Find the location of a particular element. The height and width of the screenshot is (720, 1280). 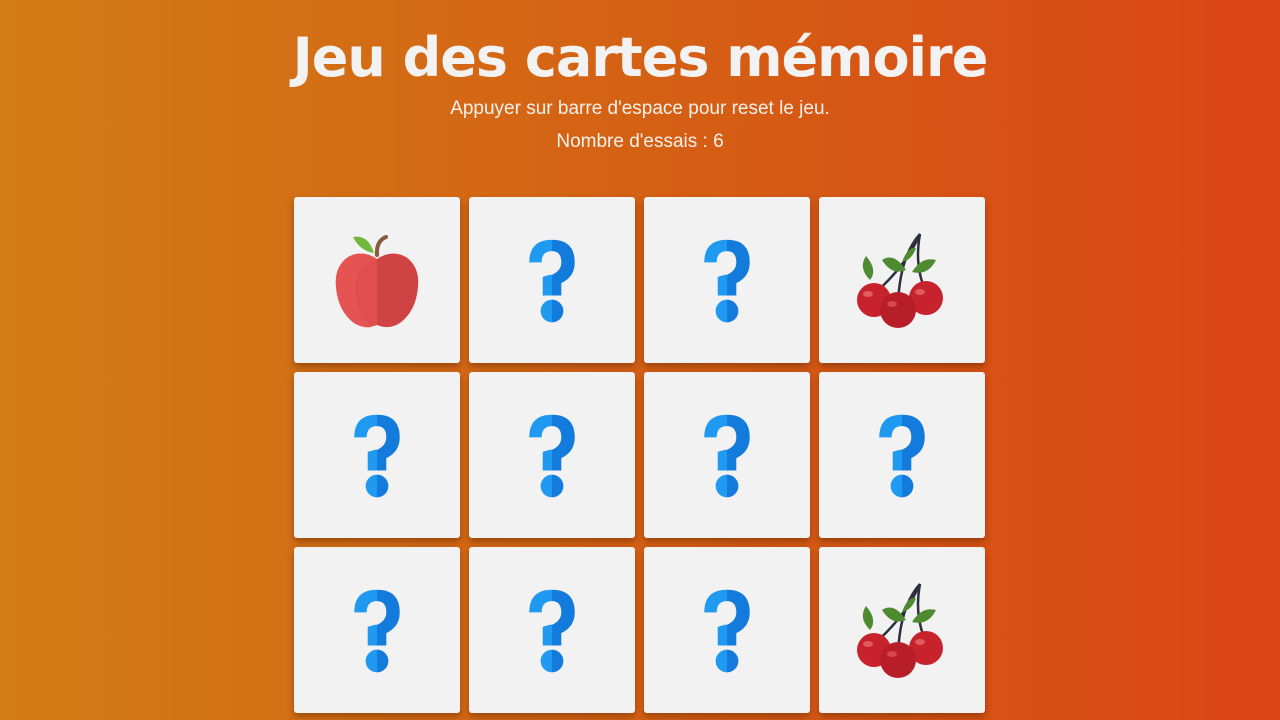

apple-icon is located at coordinates (377, 280).